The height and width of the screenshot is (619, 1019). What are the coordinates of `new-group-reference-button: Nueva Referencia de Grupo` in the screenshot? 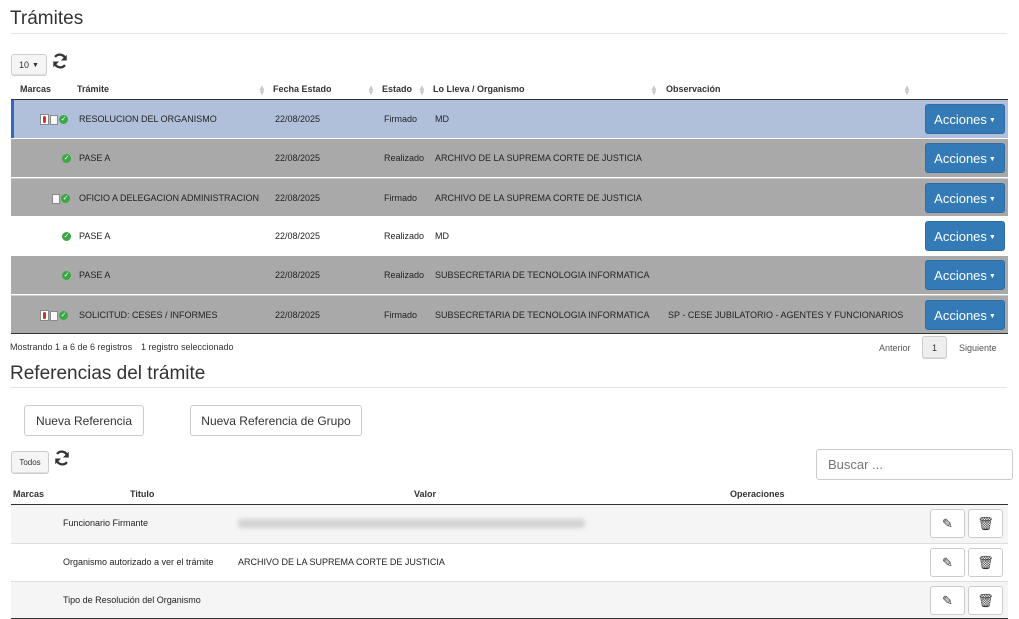 It's located at (276, 420).